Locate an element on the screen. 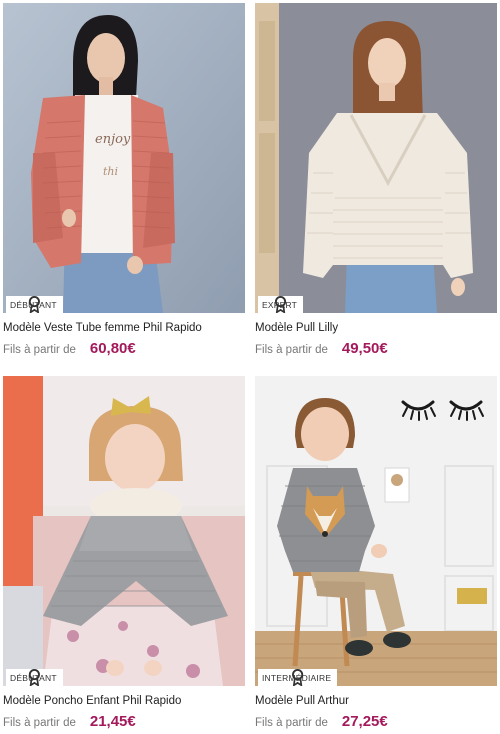 The image size is (500, 734). product-price: 21,45€ is located at coordinates (112, 721).